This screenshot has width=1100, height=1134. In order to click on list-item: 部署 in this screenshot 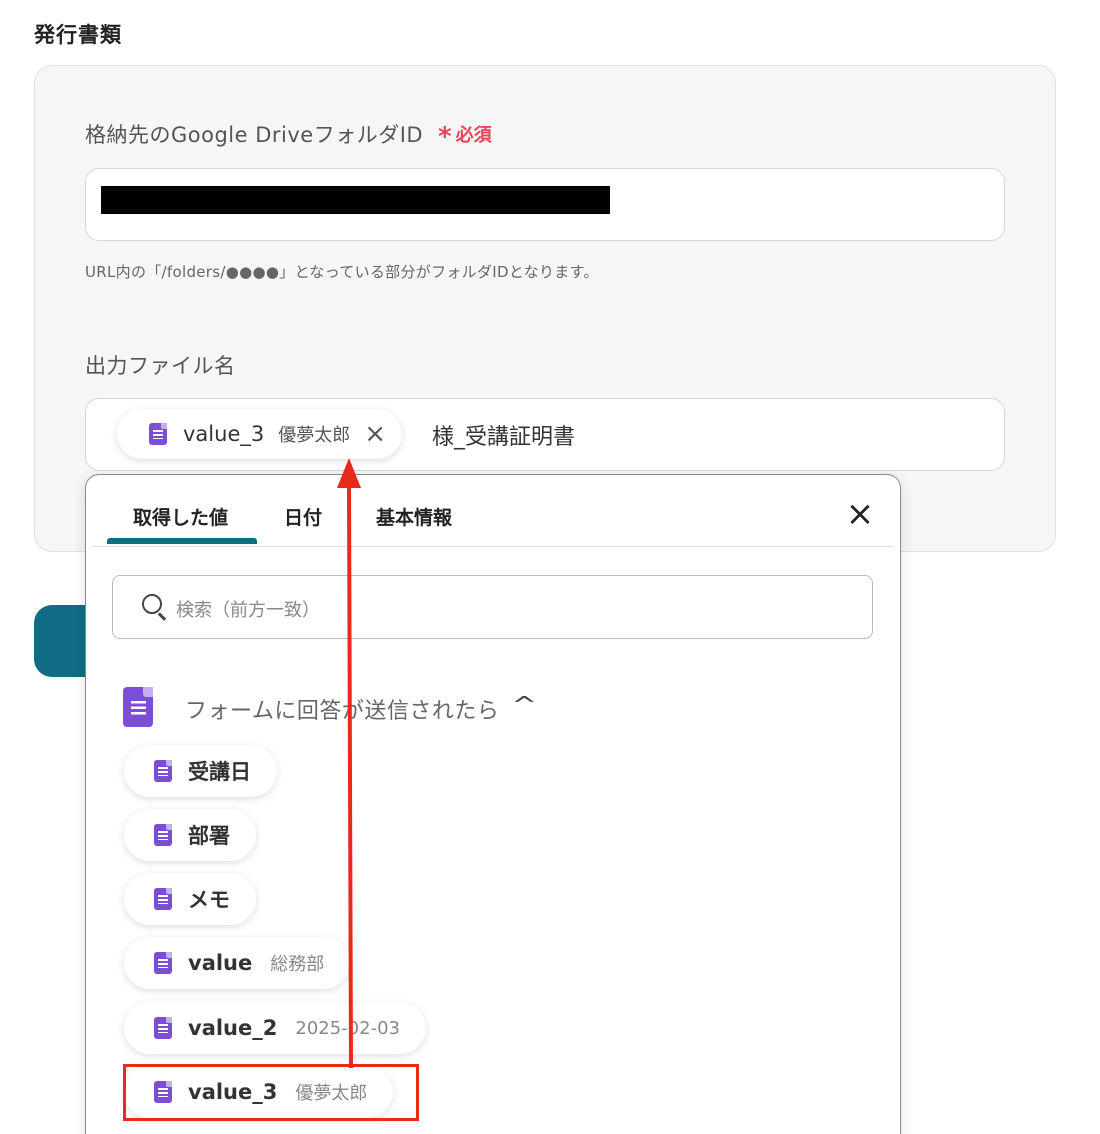, I will do `click(190, 835)`.